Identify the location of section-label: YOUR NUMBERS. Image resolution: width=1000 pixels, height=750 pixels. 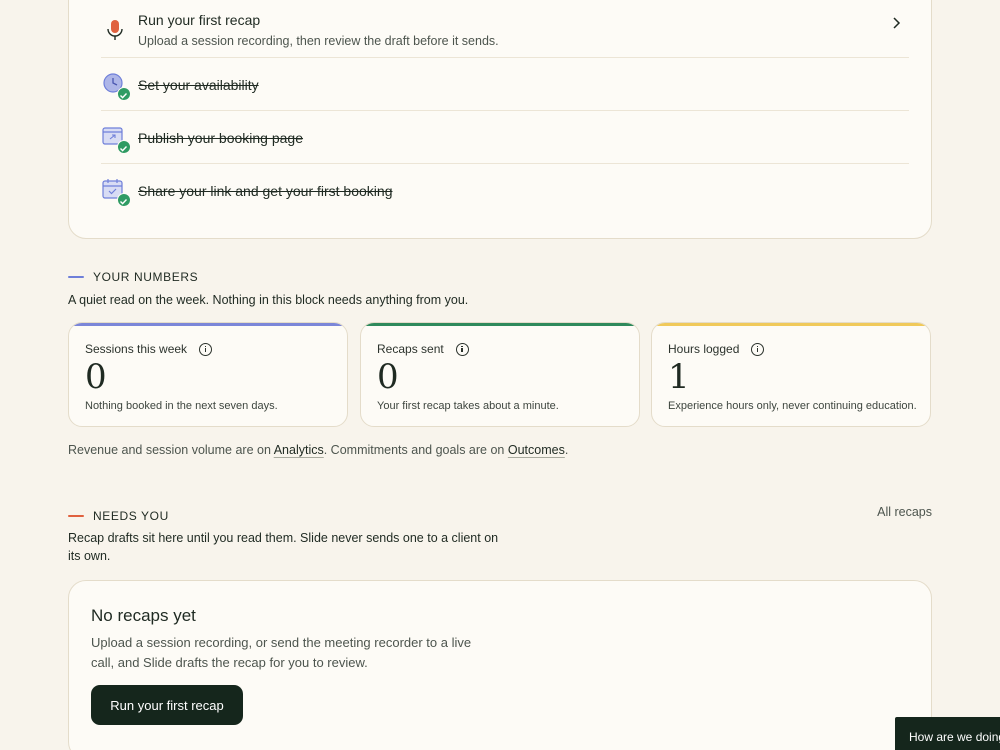
(146, 277).